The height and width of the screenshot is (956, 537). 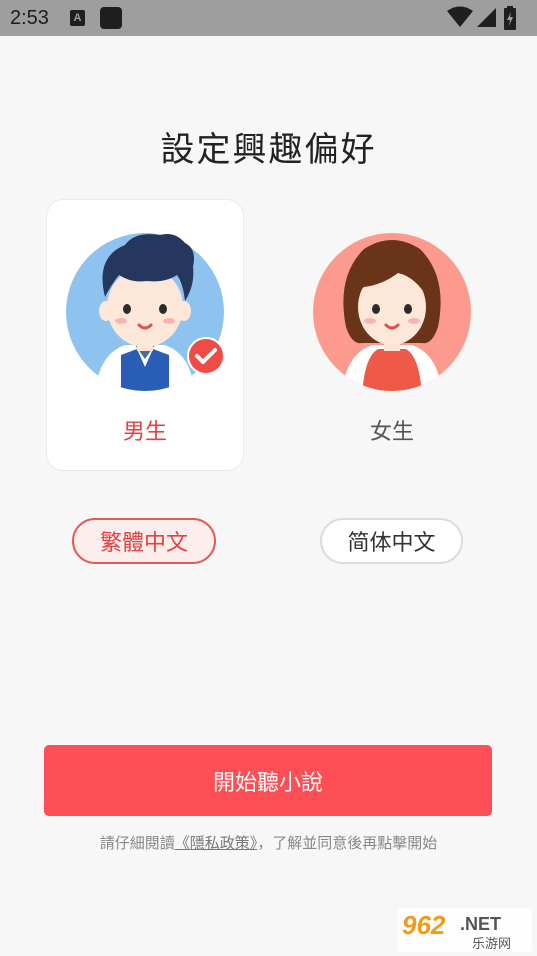 I want to click on policy-notice: 請仔細閱讀《隱私政策》，了解並同意後再點擊開始, so click(x=268, y=842).